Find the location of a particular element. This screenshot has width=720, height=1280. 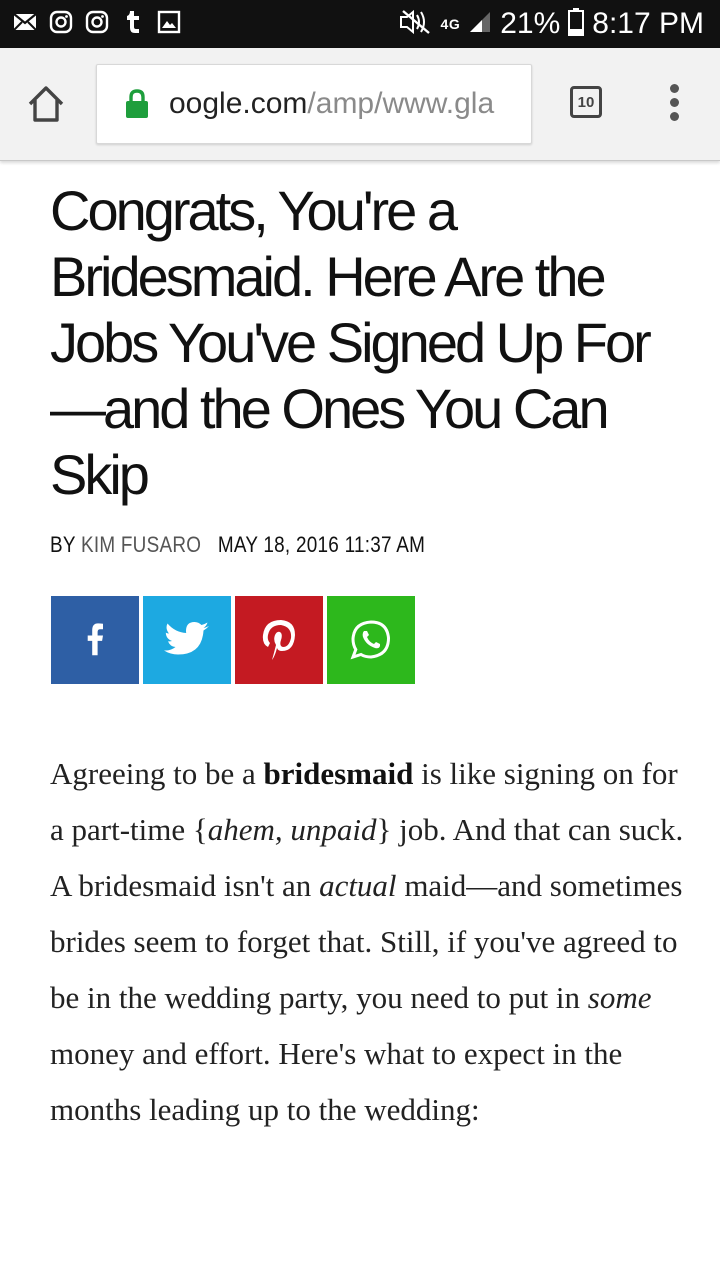

home-button is located at coordinates (46, 104).